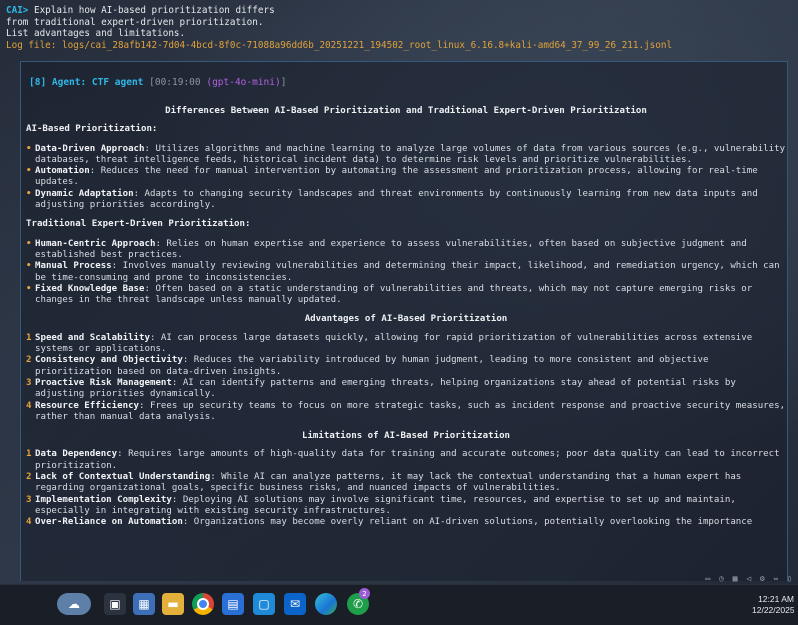 The image size is (798, 625). I want to click on agent-time: [00:19:00, so click(175, 82).